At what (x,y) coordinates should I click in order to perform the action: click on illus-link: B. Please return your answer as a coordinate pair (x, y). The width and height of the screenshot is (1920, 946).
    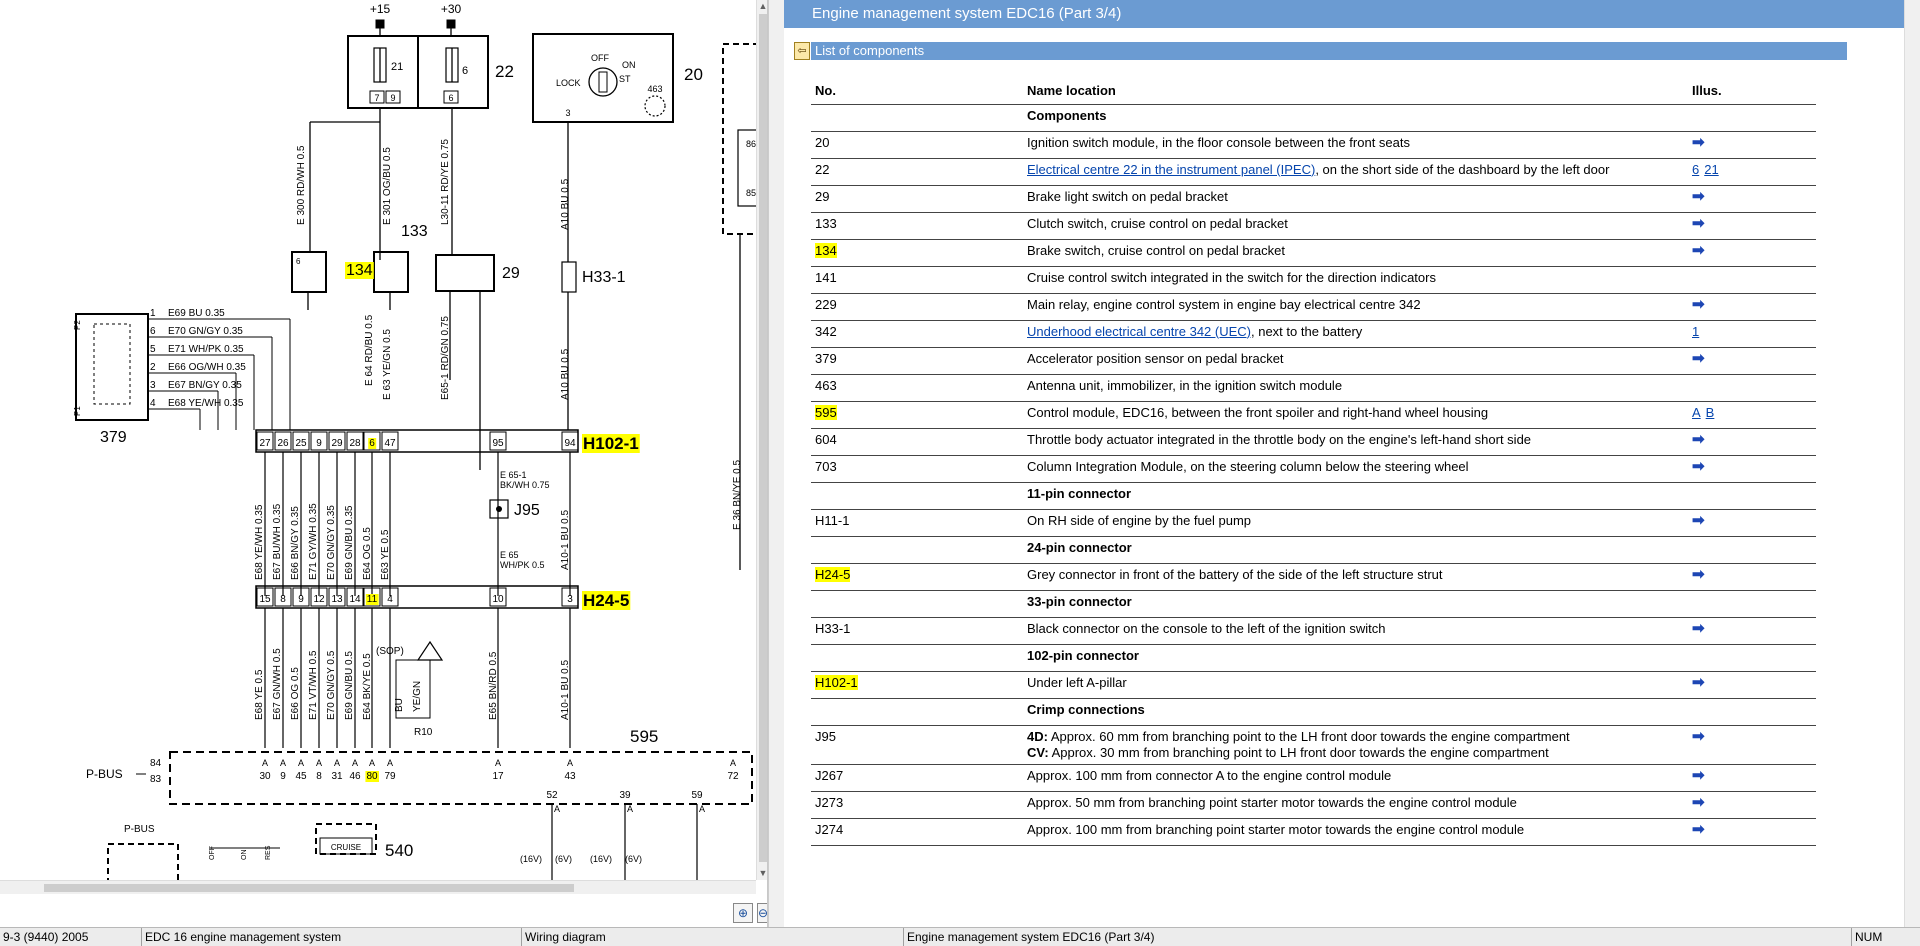
    Looking at the image, I should click on (1710, 412).